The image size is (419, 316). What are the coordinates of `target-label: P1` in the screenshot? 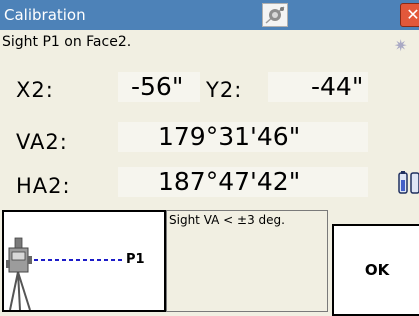 It's located at (135, 259).